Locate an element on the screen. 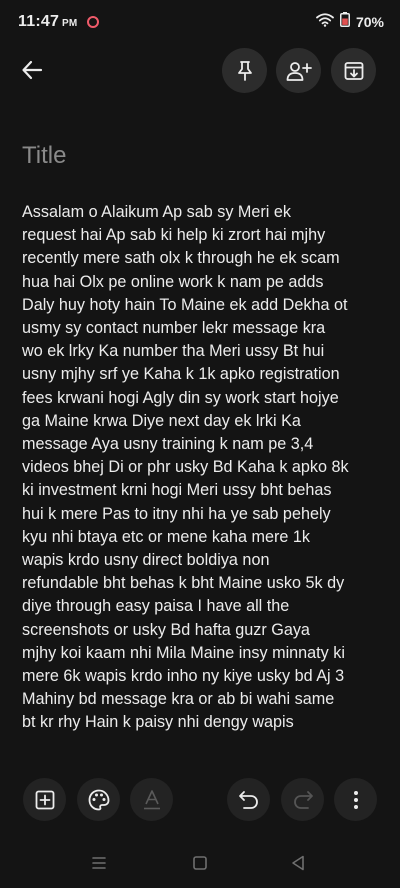  add-box-icon is located at coordinates (44, 799).